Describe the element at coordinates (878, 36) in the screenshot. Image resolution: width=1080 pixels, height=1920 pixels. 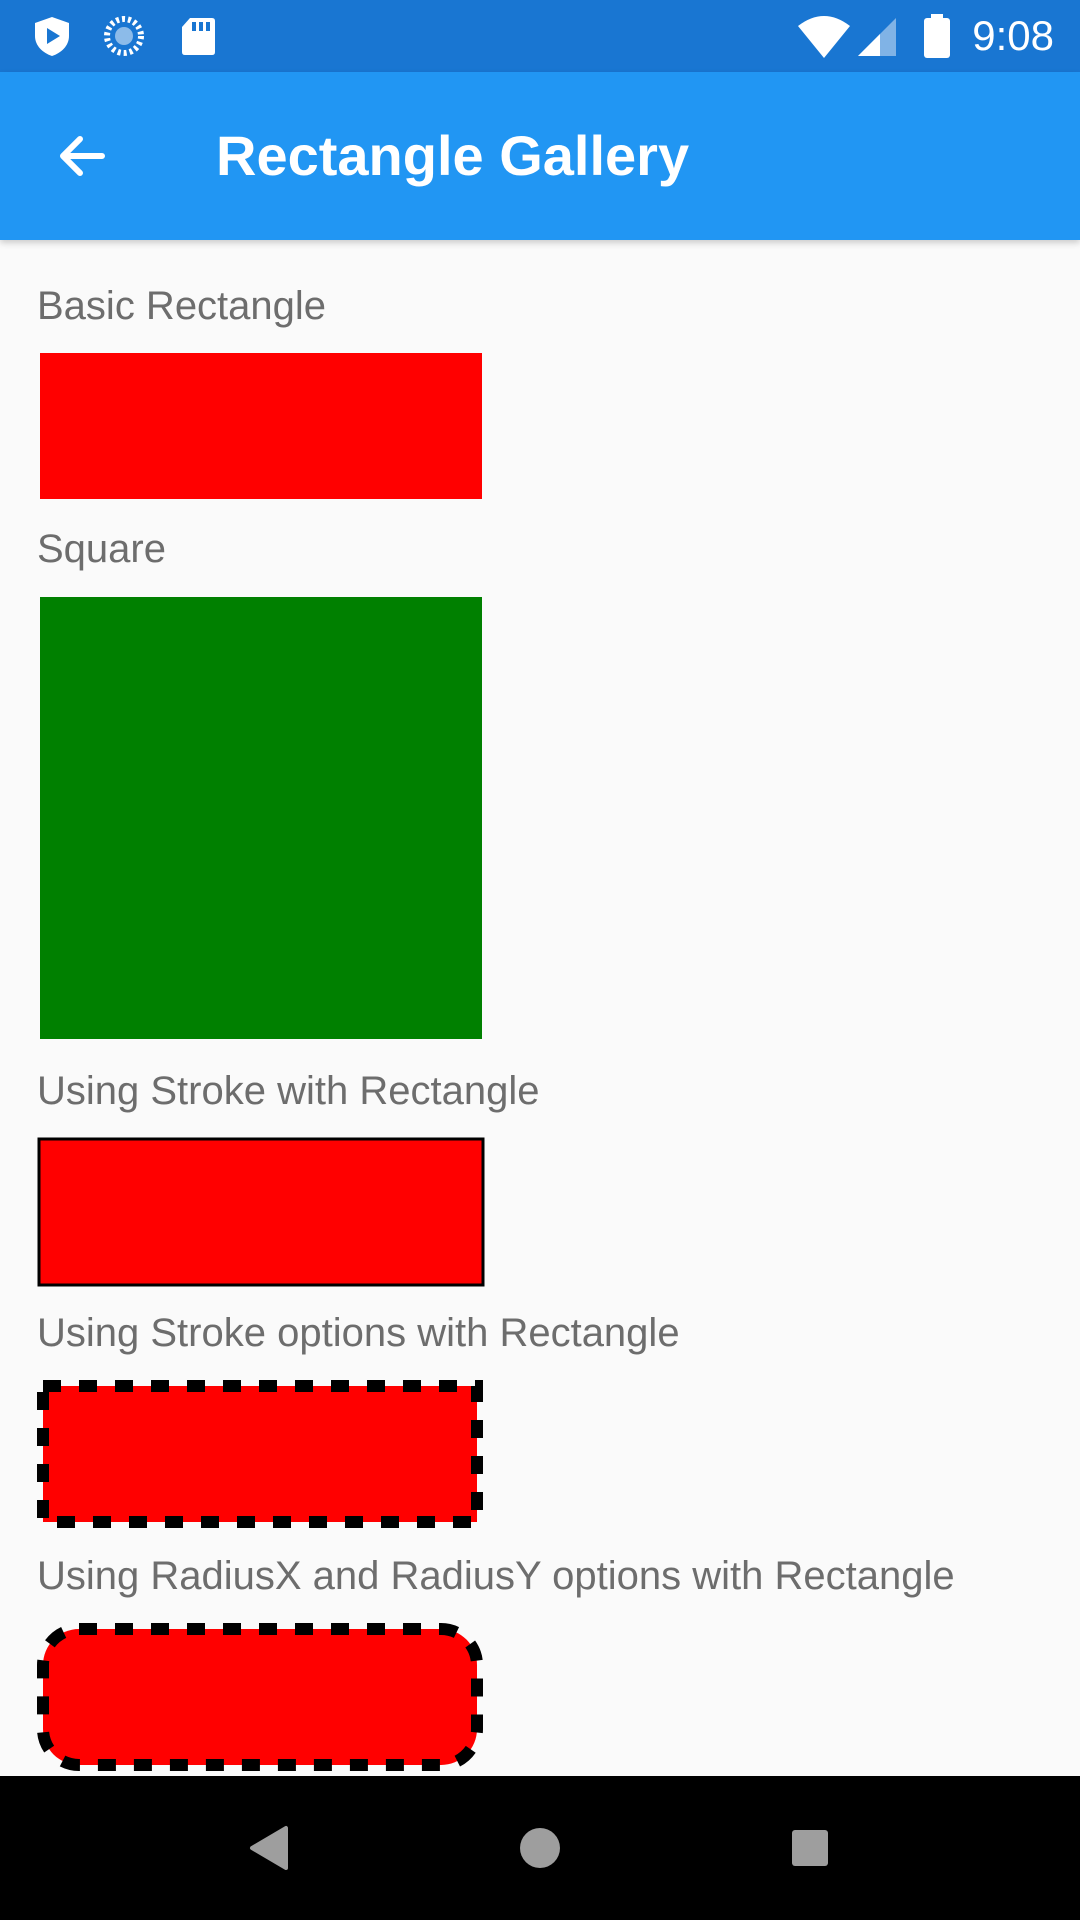
I see `cell-signal-icon` at that location.